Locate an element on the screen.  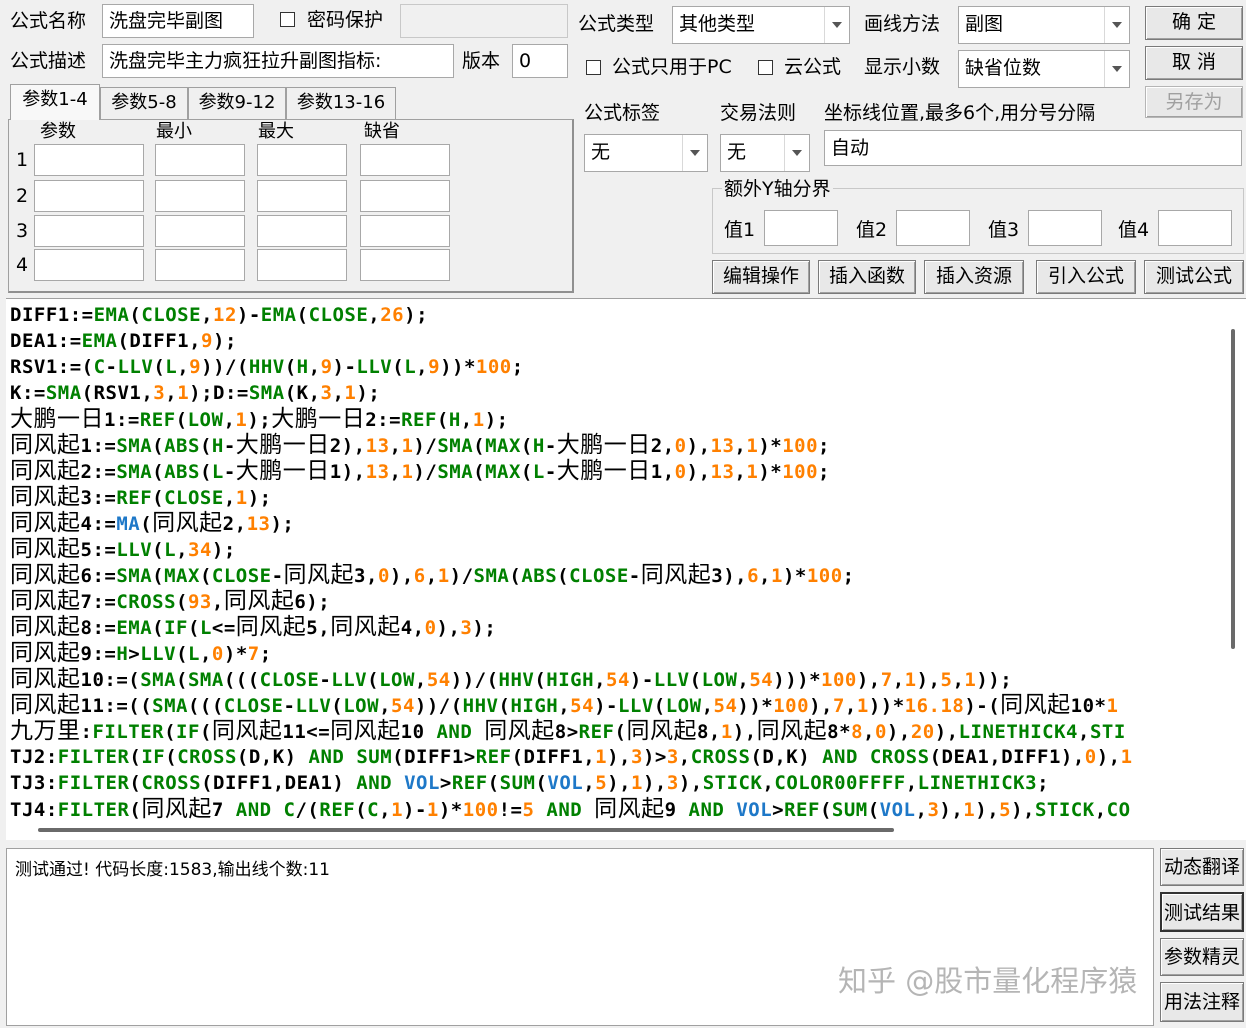
import-formula-button: 引入公式 is located at coordinates (1086, 277).